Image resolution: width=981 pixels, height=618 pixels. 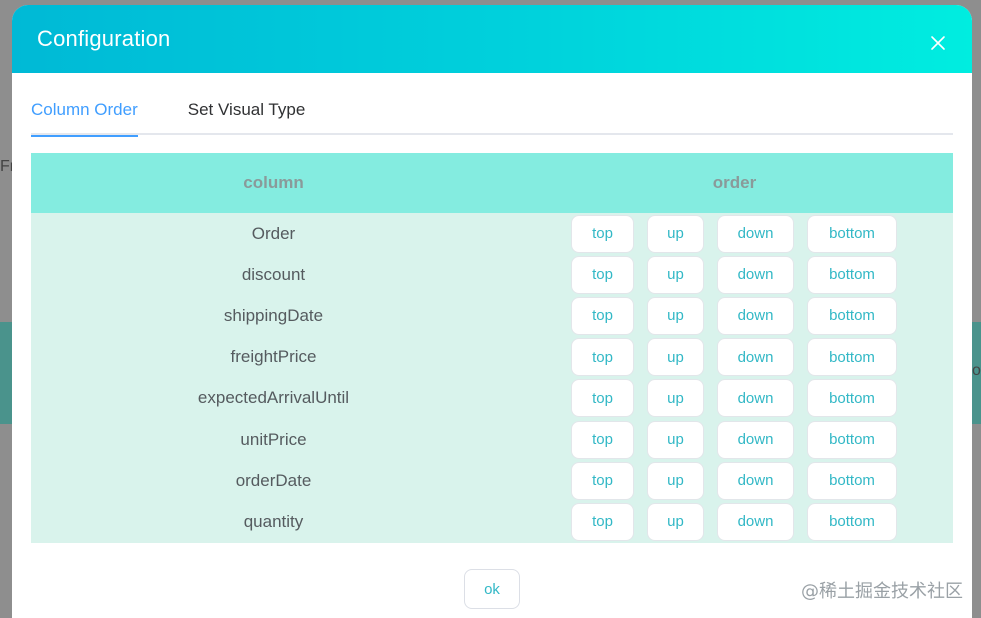 What do you see at coordinates (492, 357) in the screenshot?
I see `table-row: freightPrice top up down bottom` at bounding box center [492, 357].